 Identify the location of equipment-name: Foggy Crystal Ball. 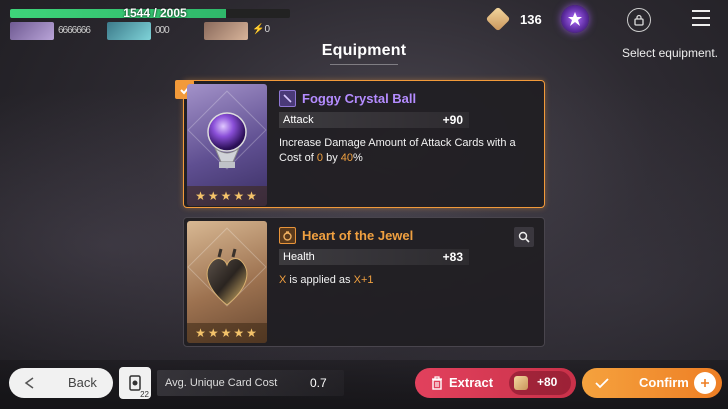
(359, 98).